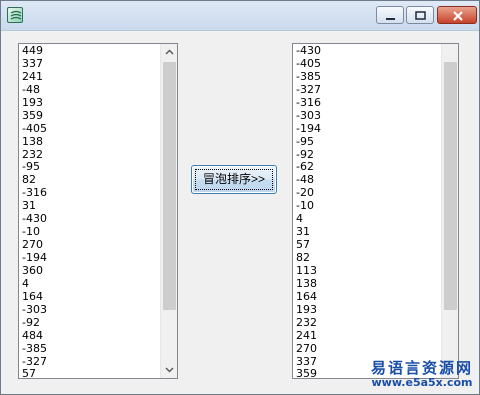 This screenshot has height=395, width=480. I want to click on list-item: 359, so click(90, 116).